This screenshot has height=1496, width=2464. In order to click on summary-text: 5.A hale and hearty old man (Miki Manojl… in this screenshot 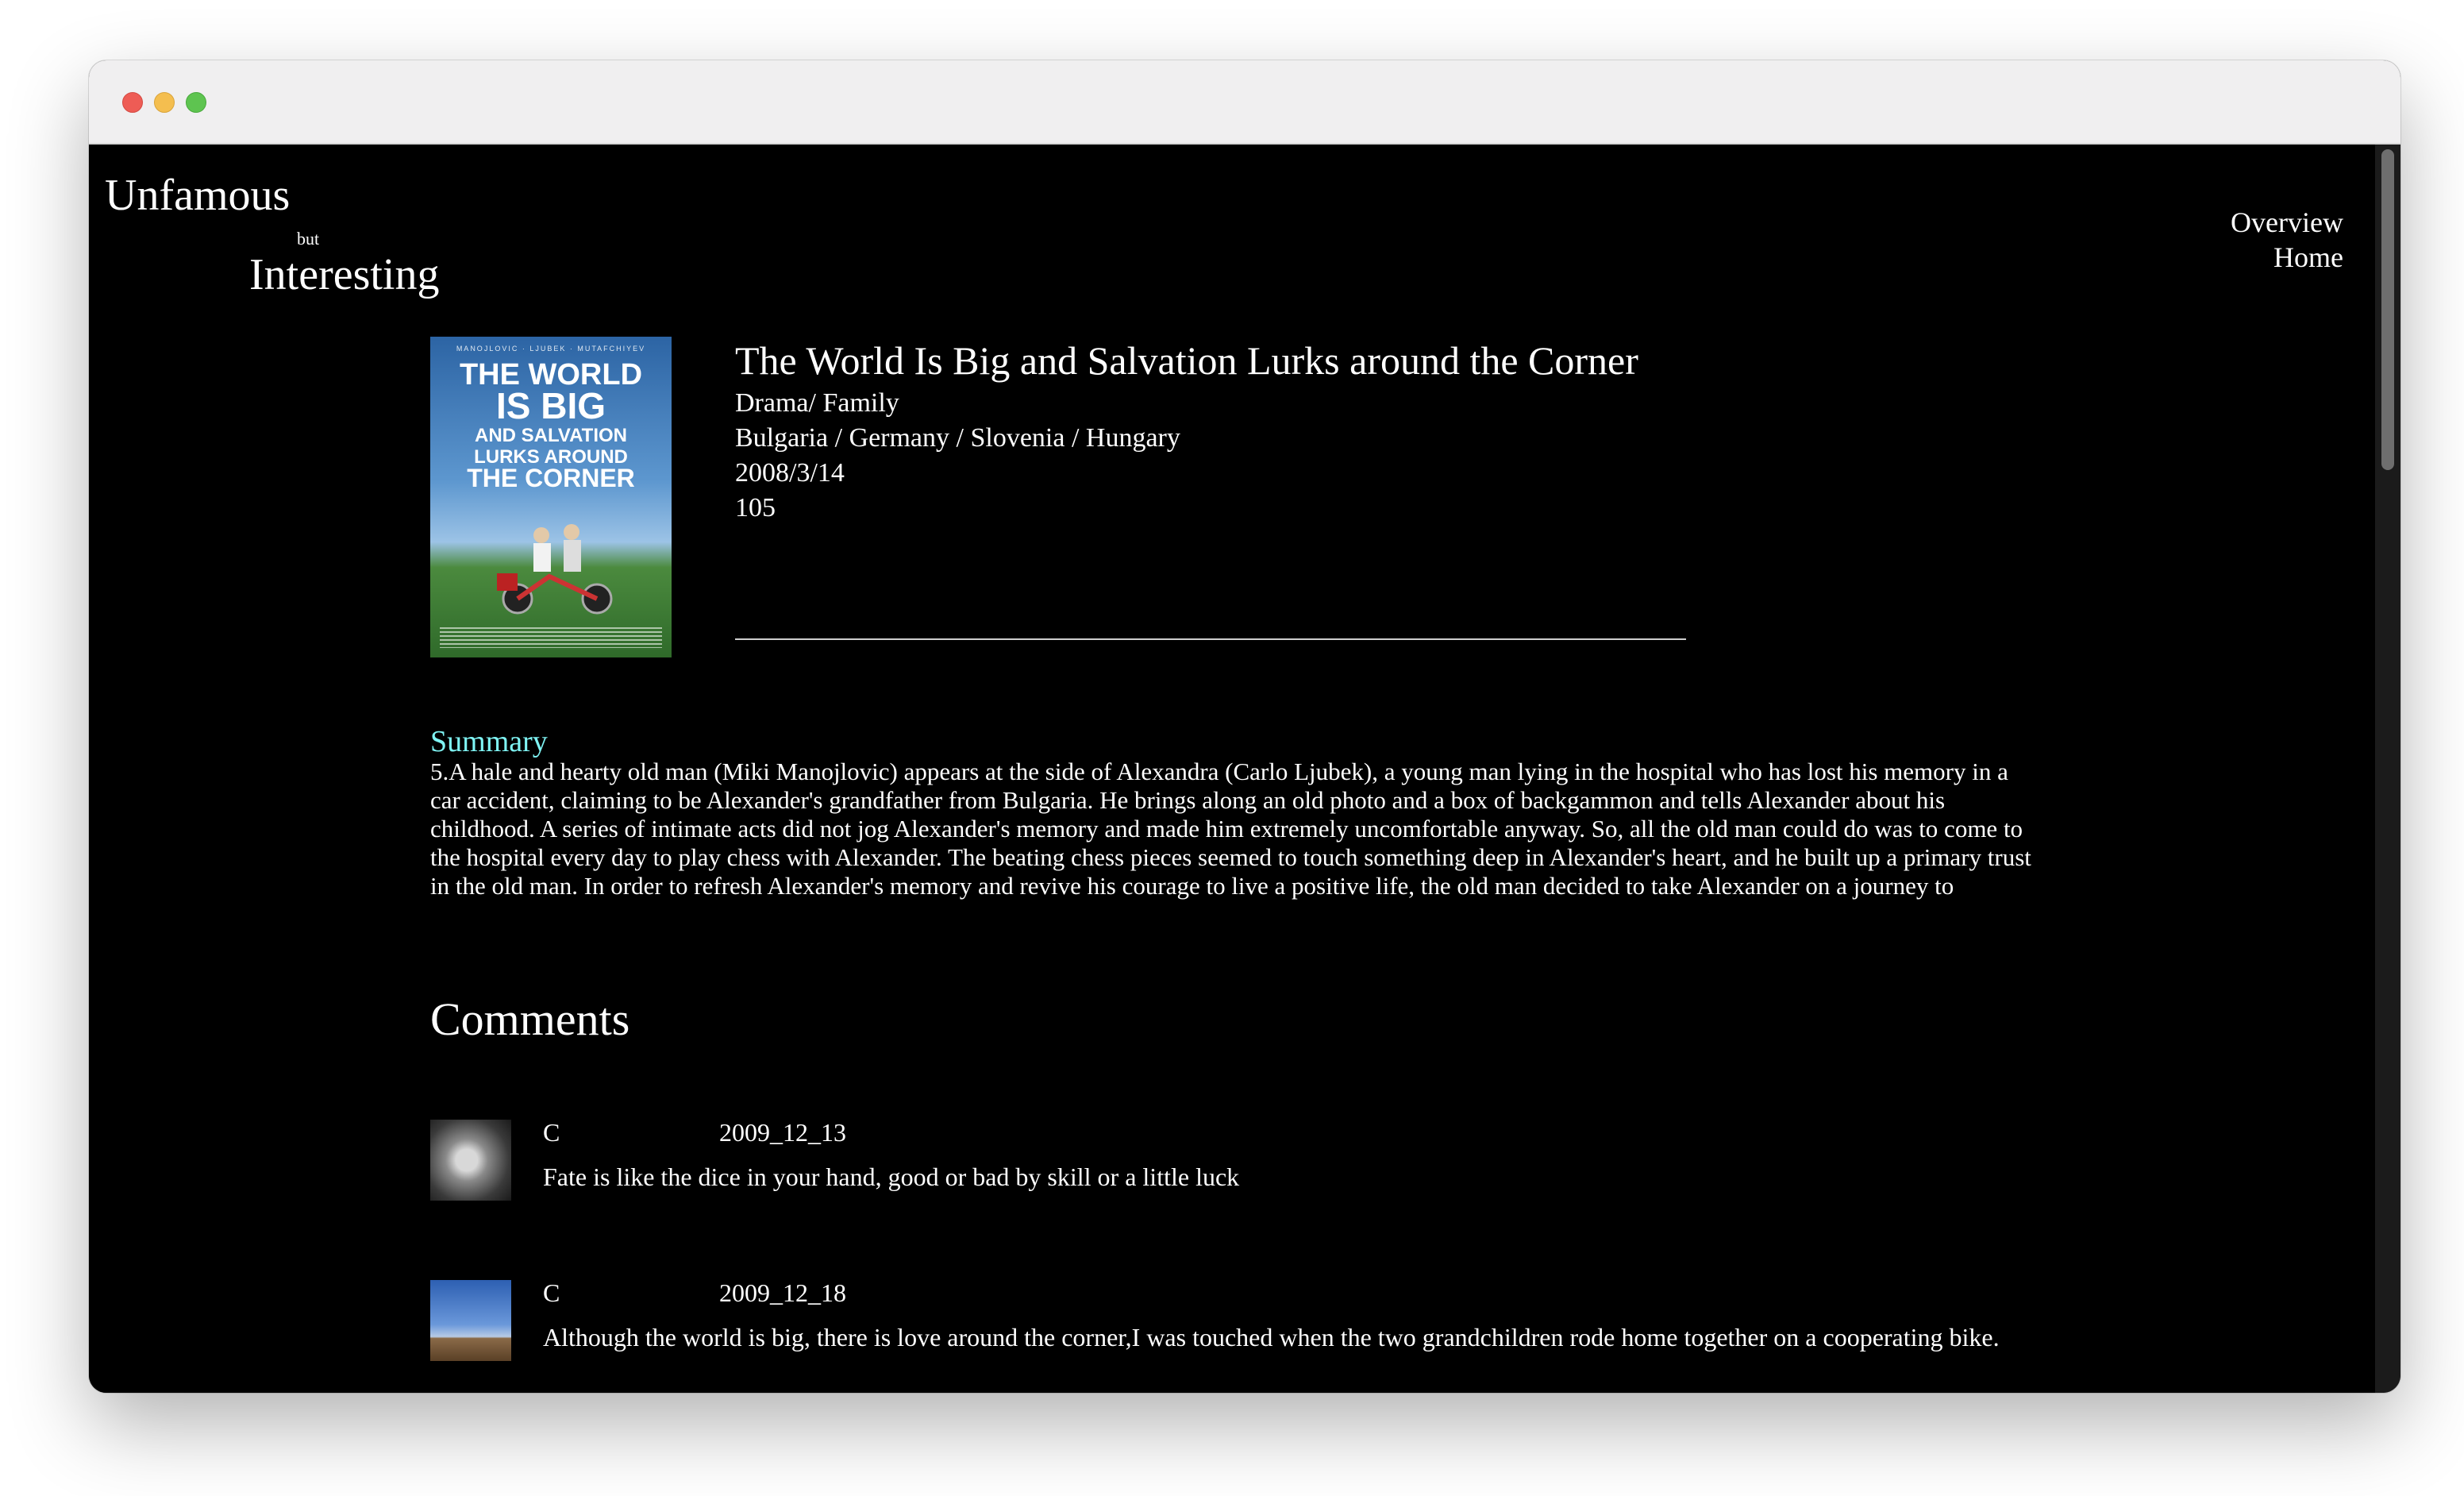, I will do `click(1230, 829)`.